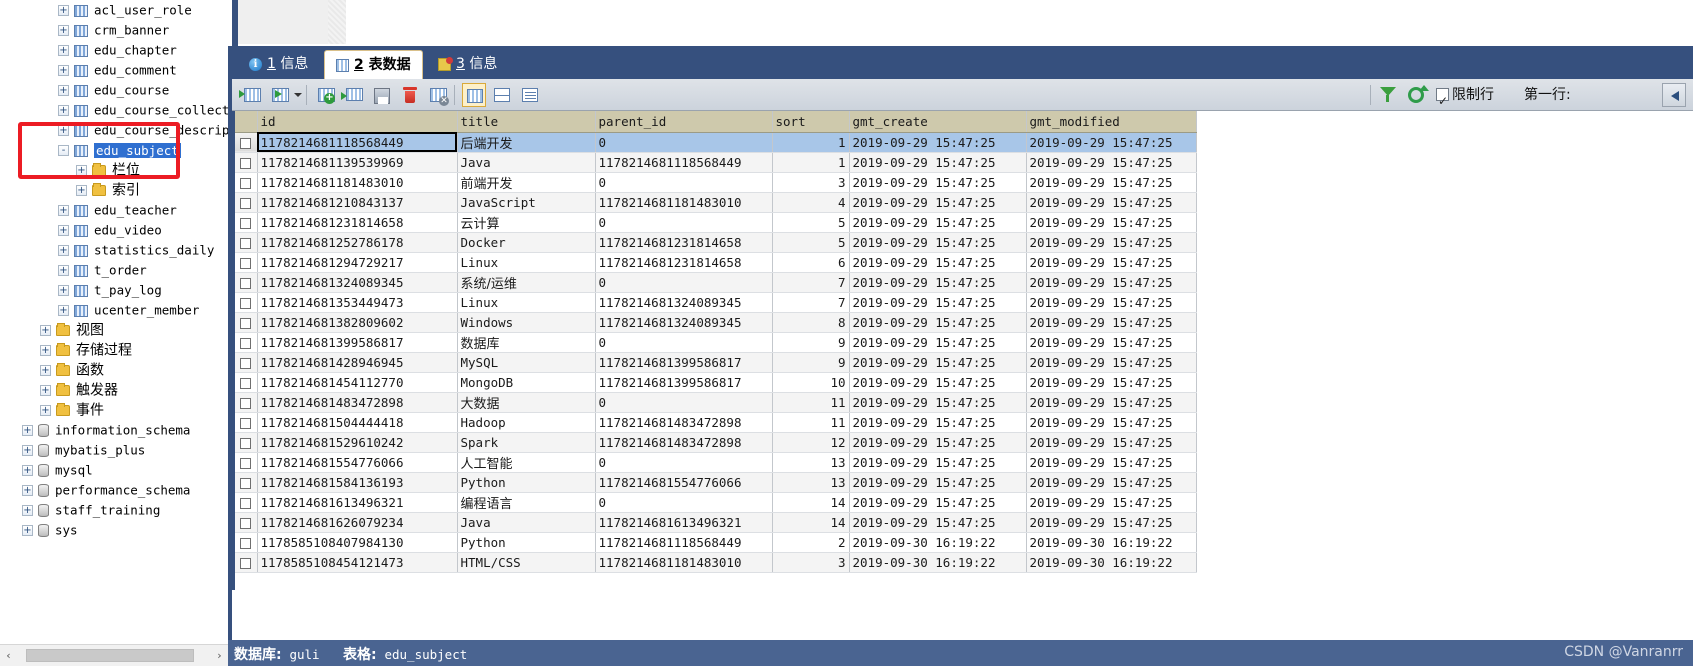  I want to click on scroll-right-arrow-icon: ›, so click(219, 655).